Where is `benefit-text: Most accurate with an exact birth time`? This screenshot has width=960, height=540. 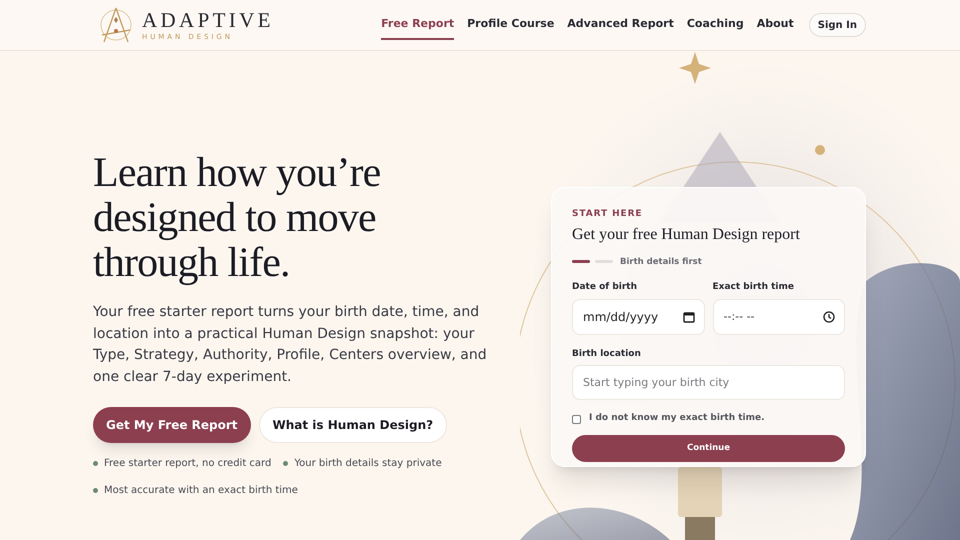
benefit-text: Most accurate with an exact birth time is located at coordinates (201, 491).